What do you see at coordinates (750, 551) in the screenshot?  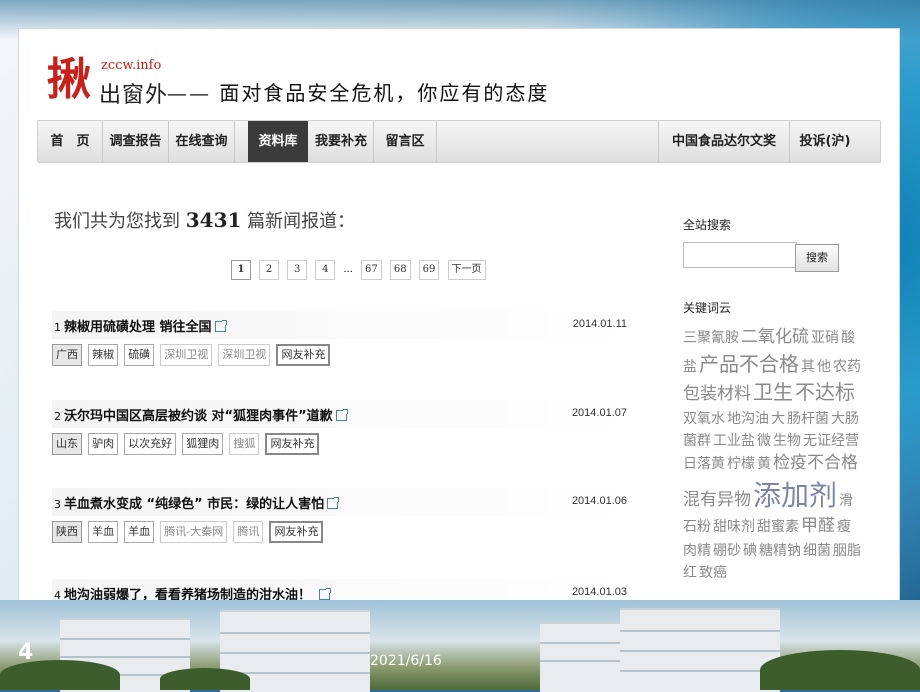 I see `keyword-cloud-item: 碘` at bounding box center [750, 551].